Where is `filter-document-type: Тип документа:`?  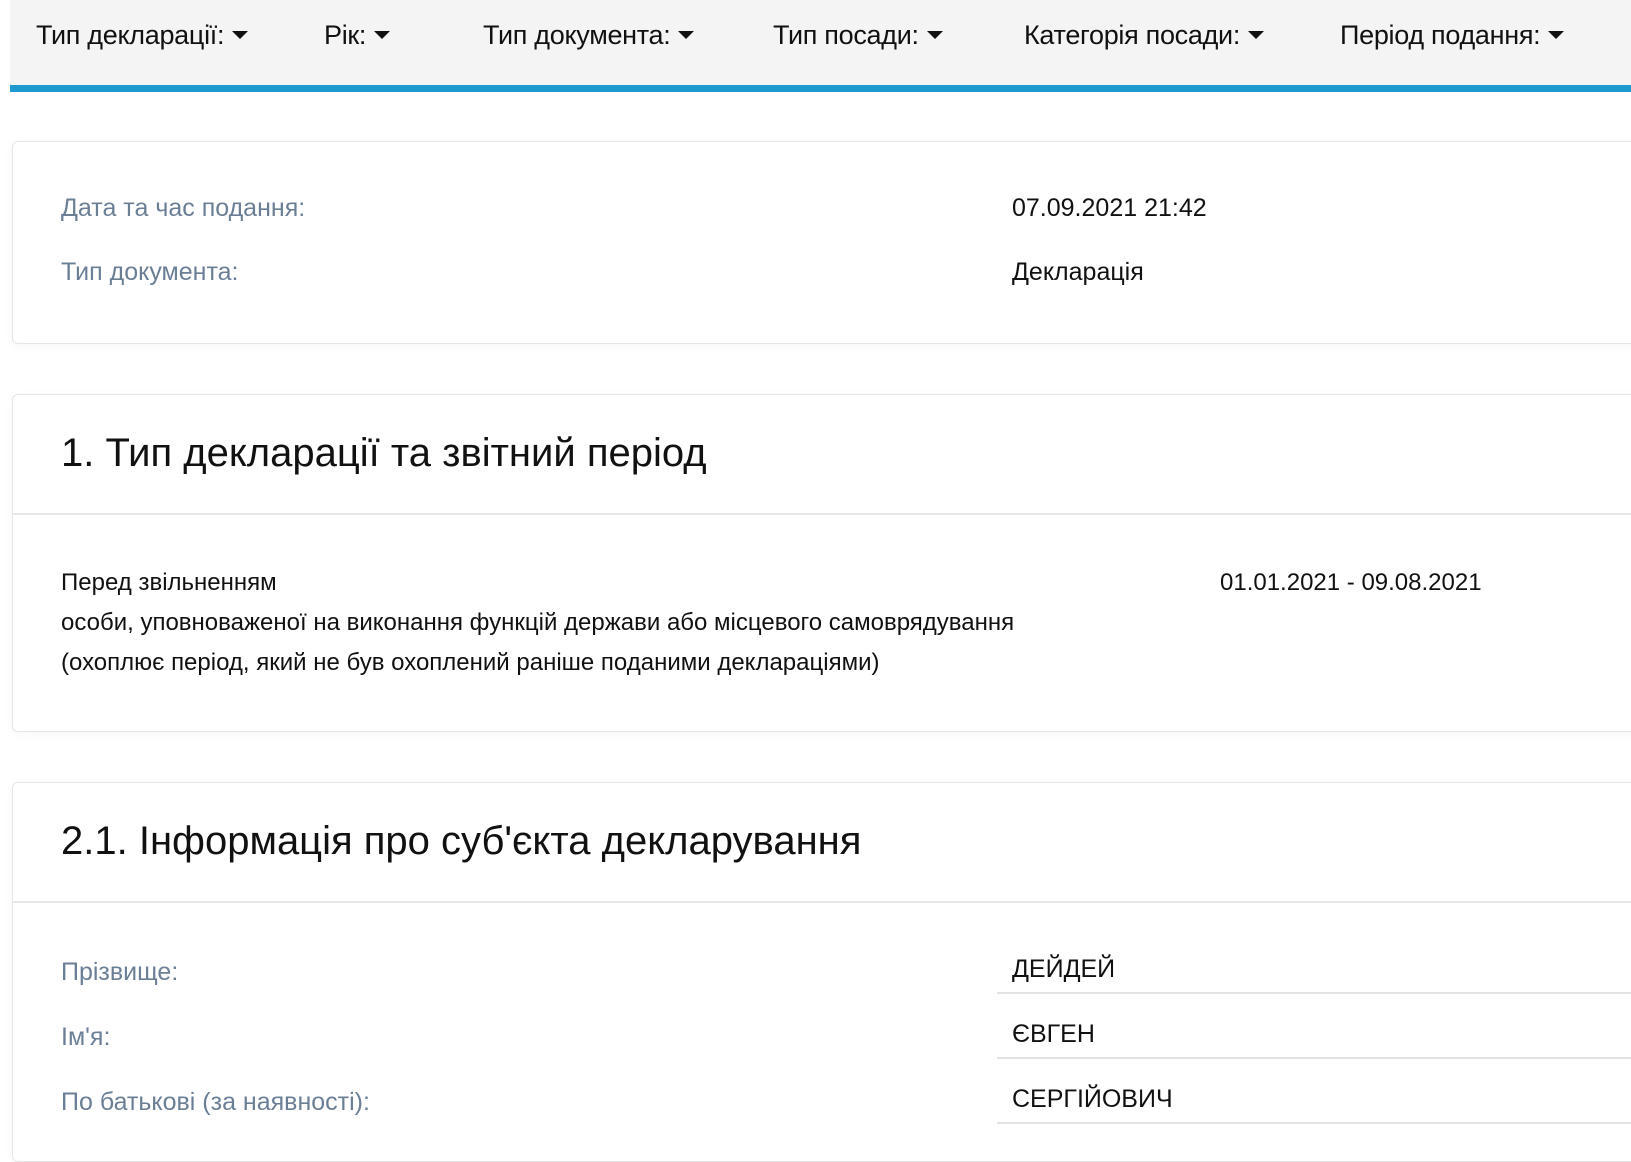
filter-document-type: Тип документа: is located at coordinates (589, 35).